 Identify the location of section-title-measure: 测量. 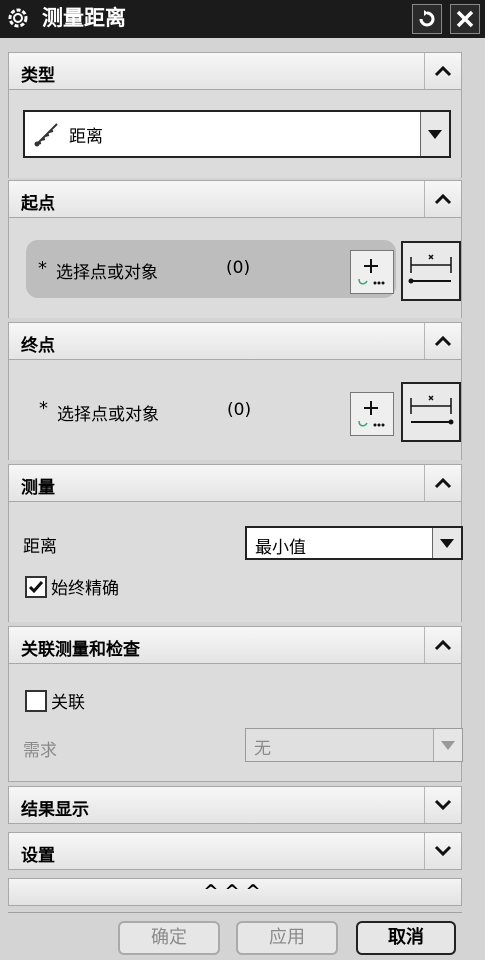
(38, 488).